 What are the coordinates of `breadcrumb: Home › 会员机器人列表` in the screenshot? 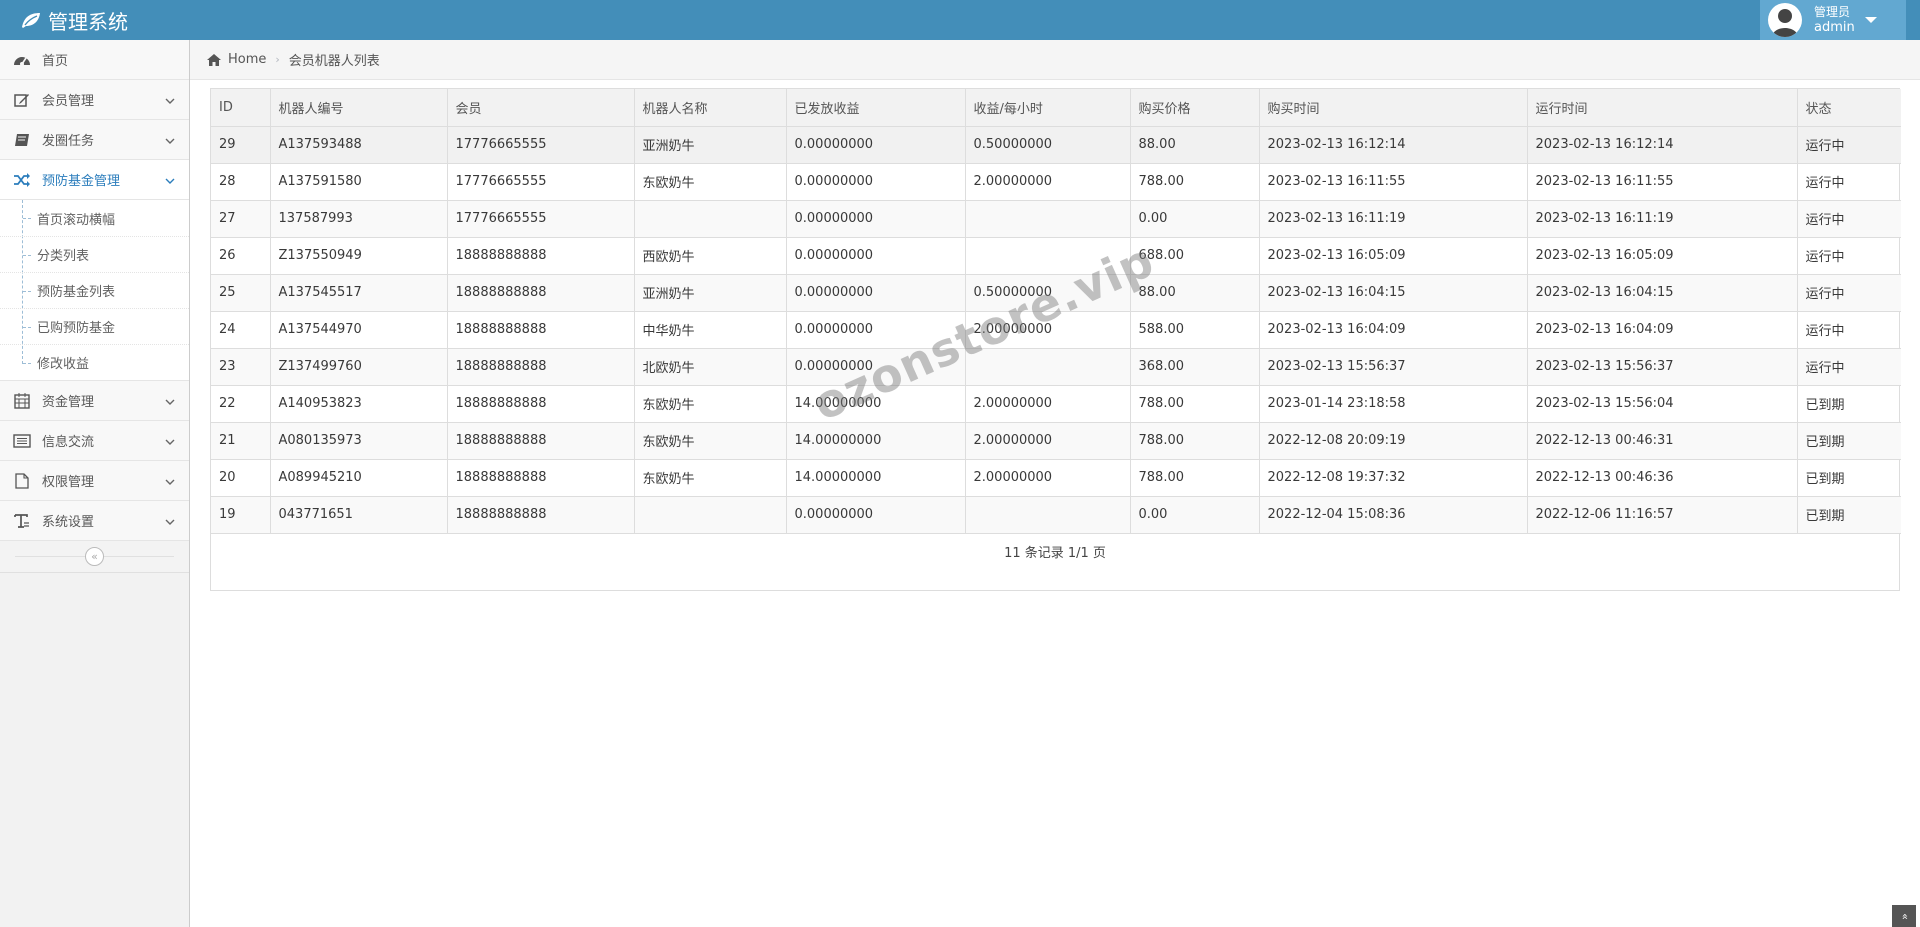 It's located at (1055, 60).